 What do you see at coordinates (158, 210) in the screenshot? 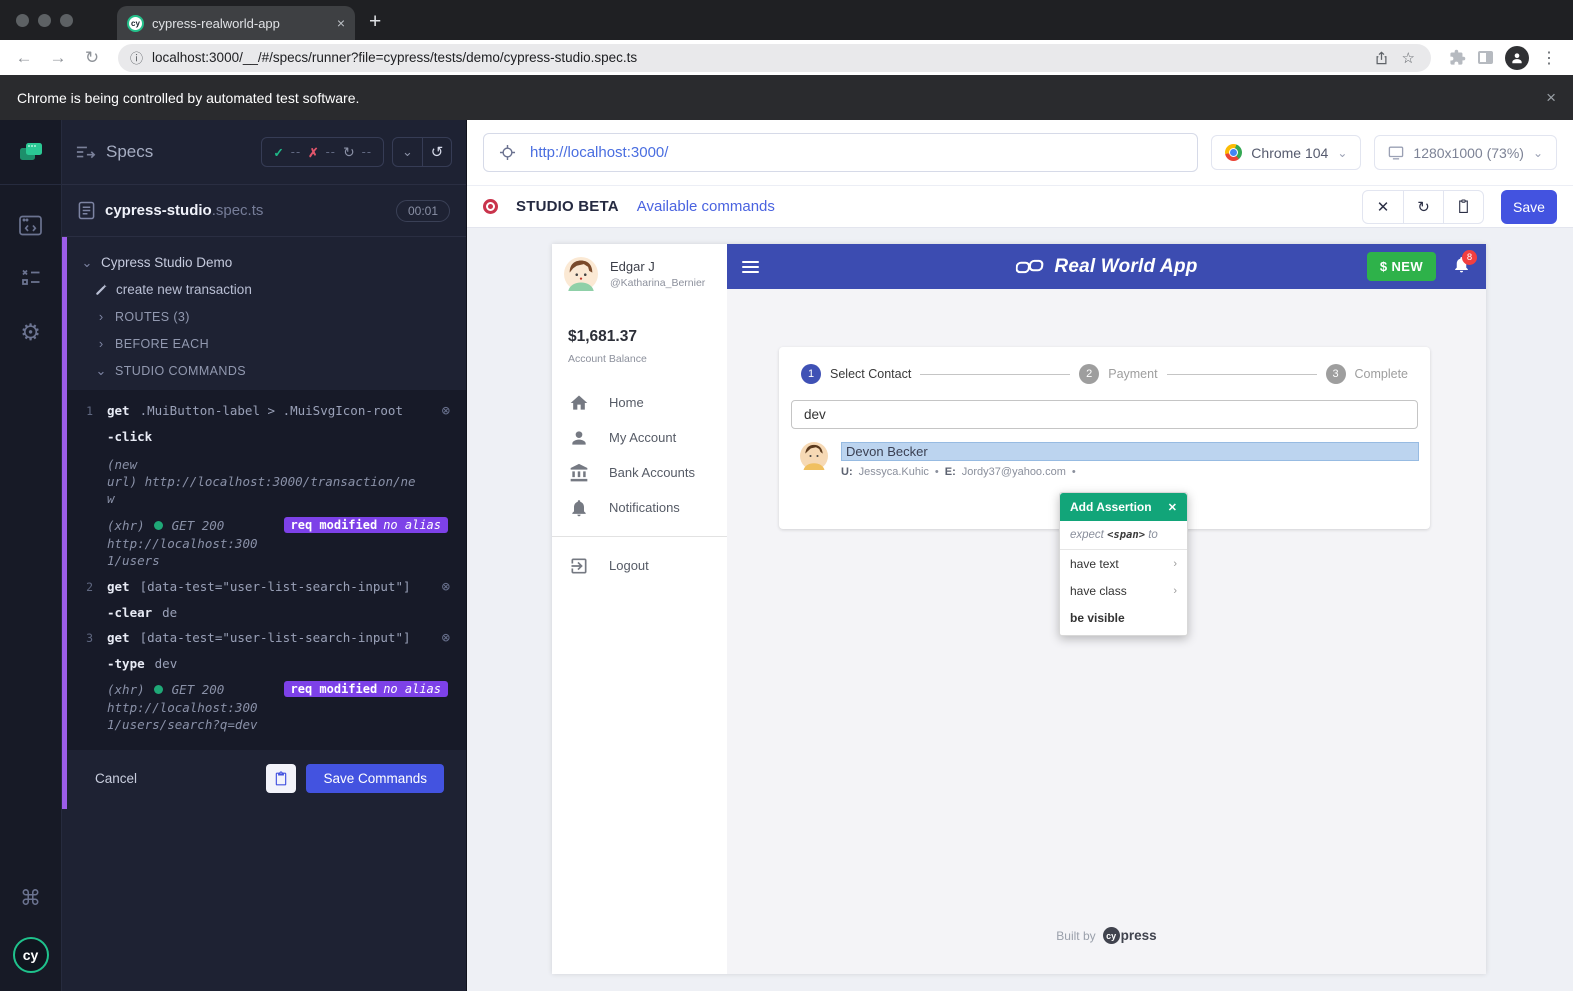
I see `spec-name: cypress-studio` at bounding box center [158, 210].